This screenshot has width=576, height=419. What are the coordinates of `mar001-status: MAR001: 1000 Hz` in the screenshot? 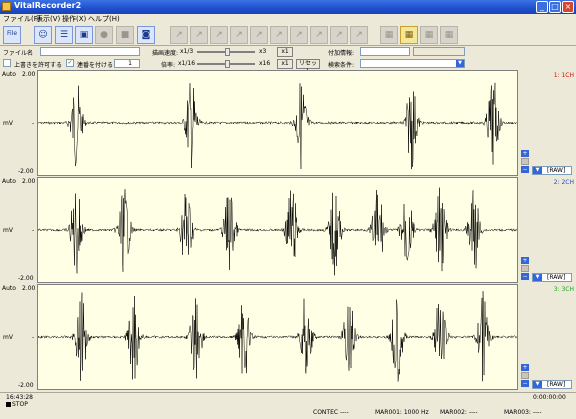 It's located at (402, 412).